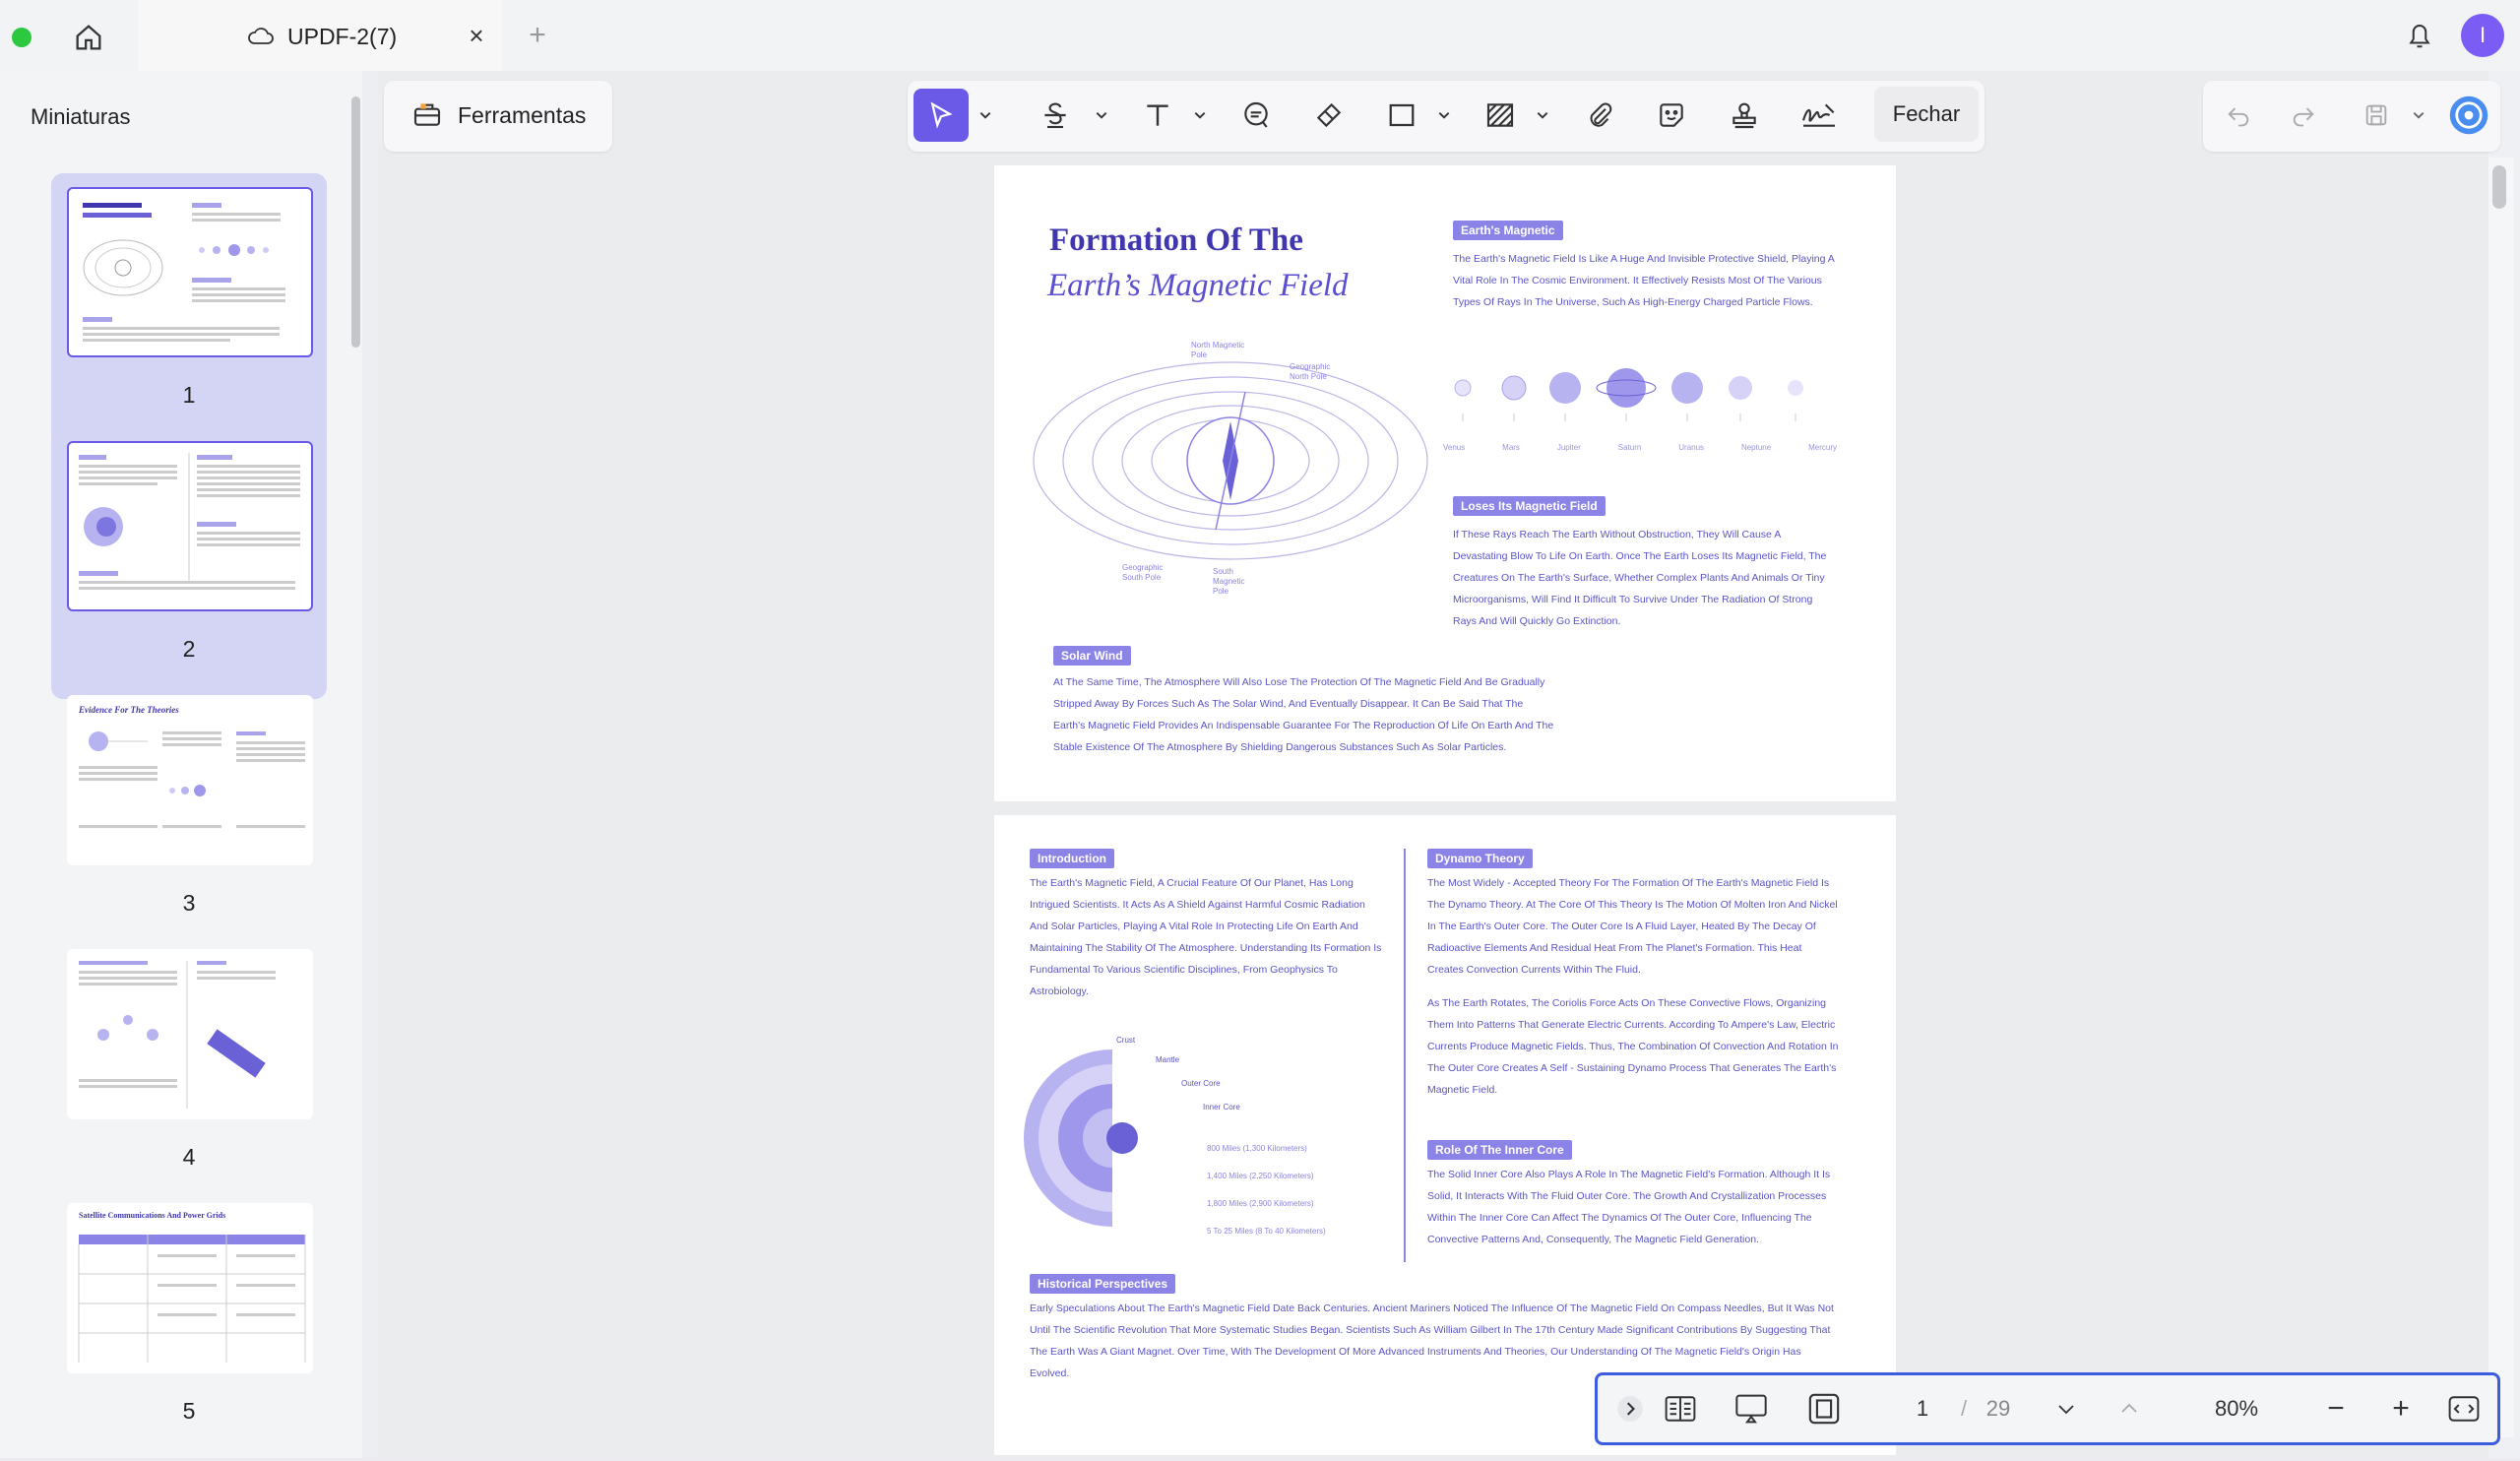  I want to click on thumbnail-page-2: 2, so click(189, 563).